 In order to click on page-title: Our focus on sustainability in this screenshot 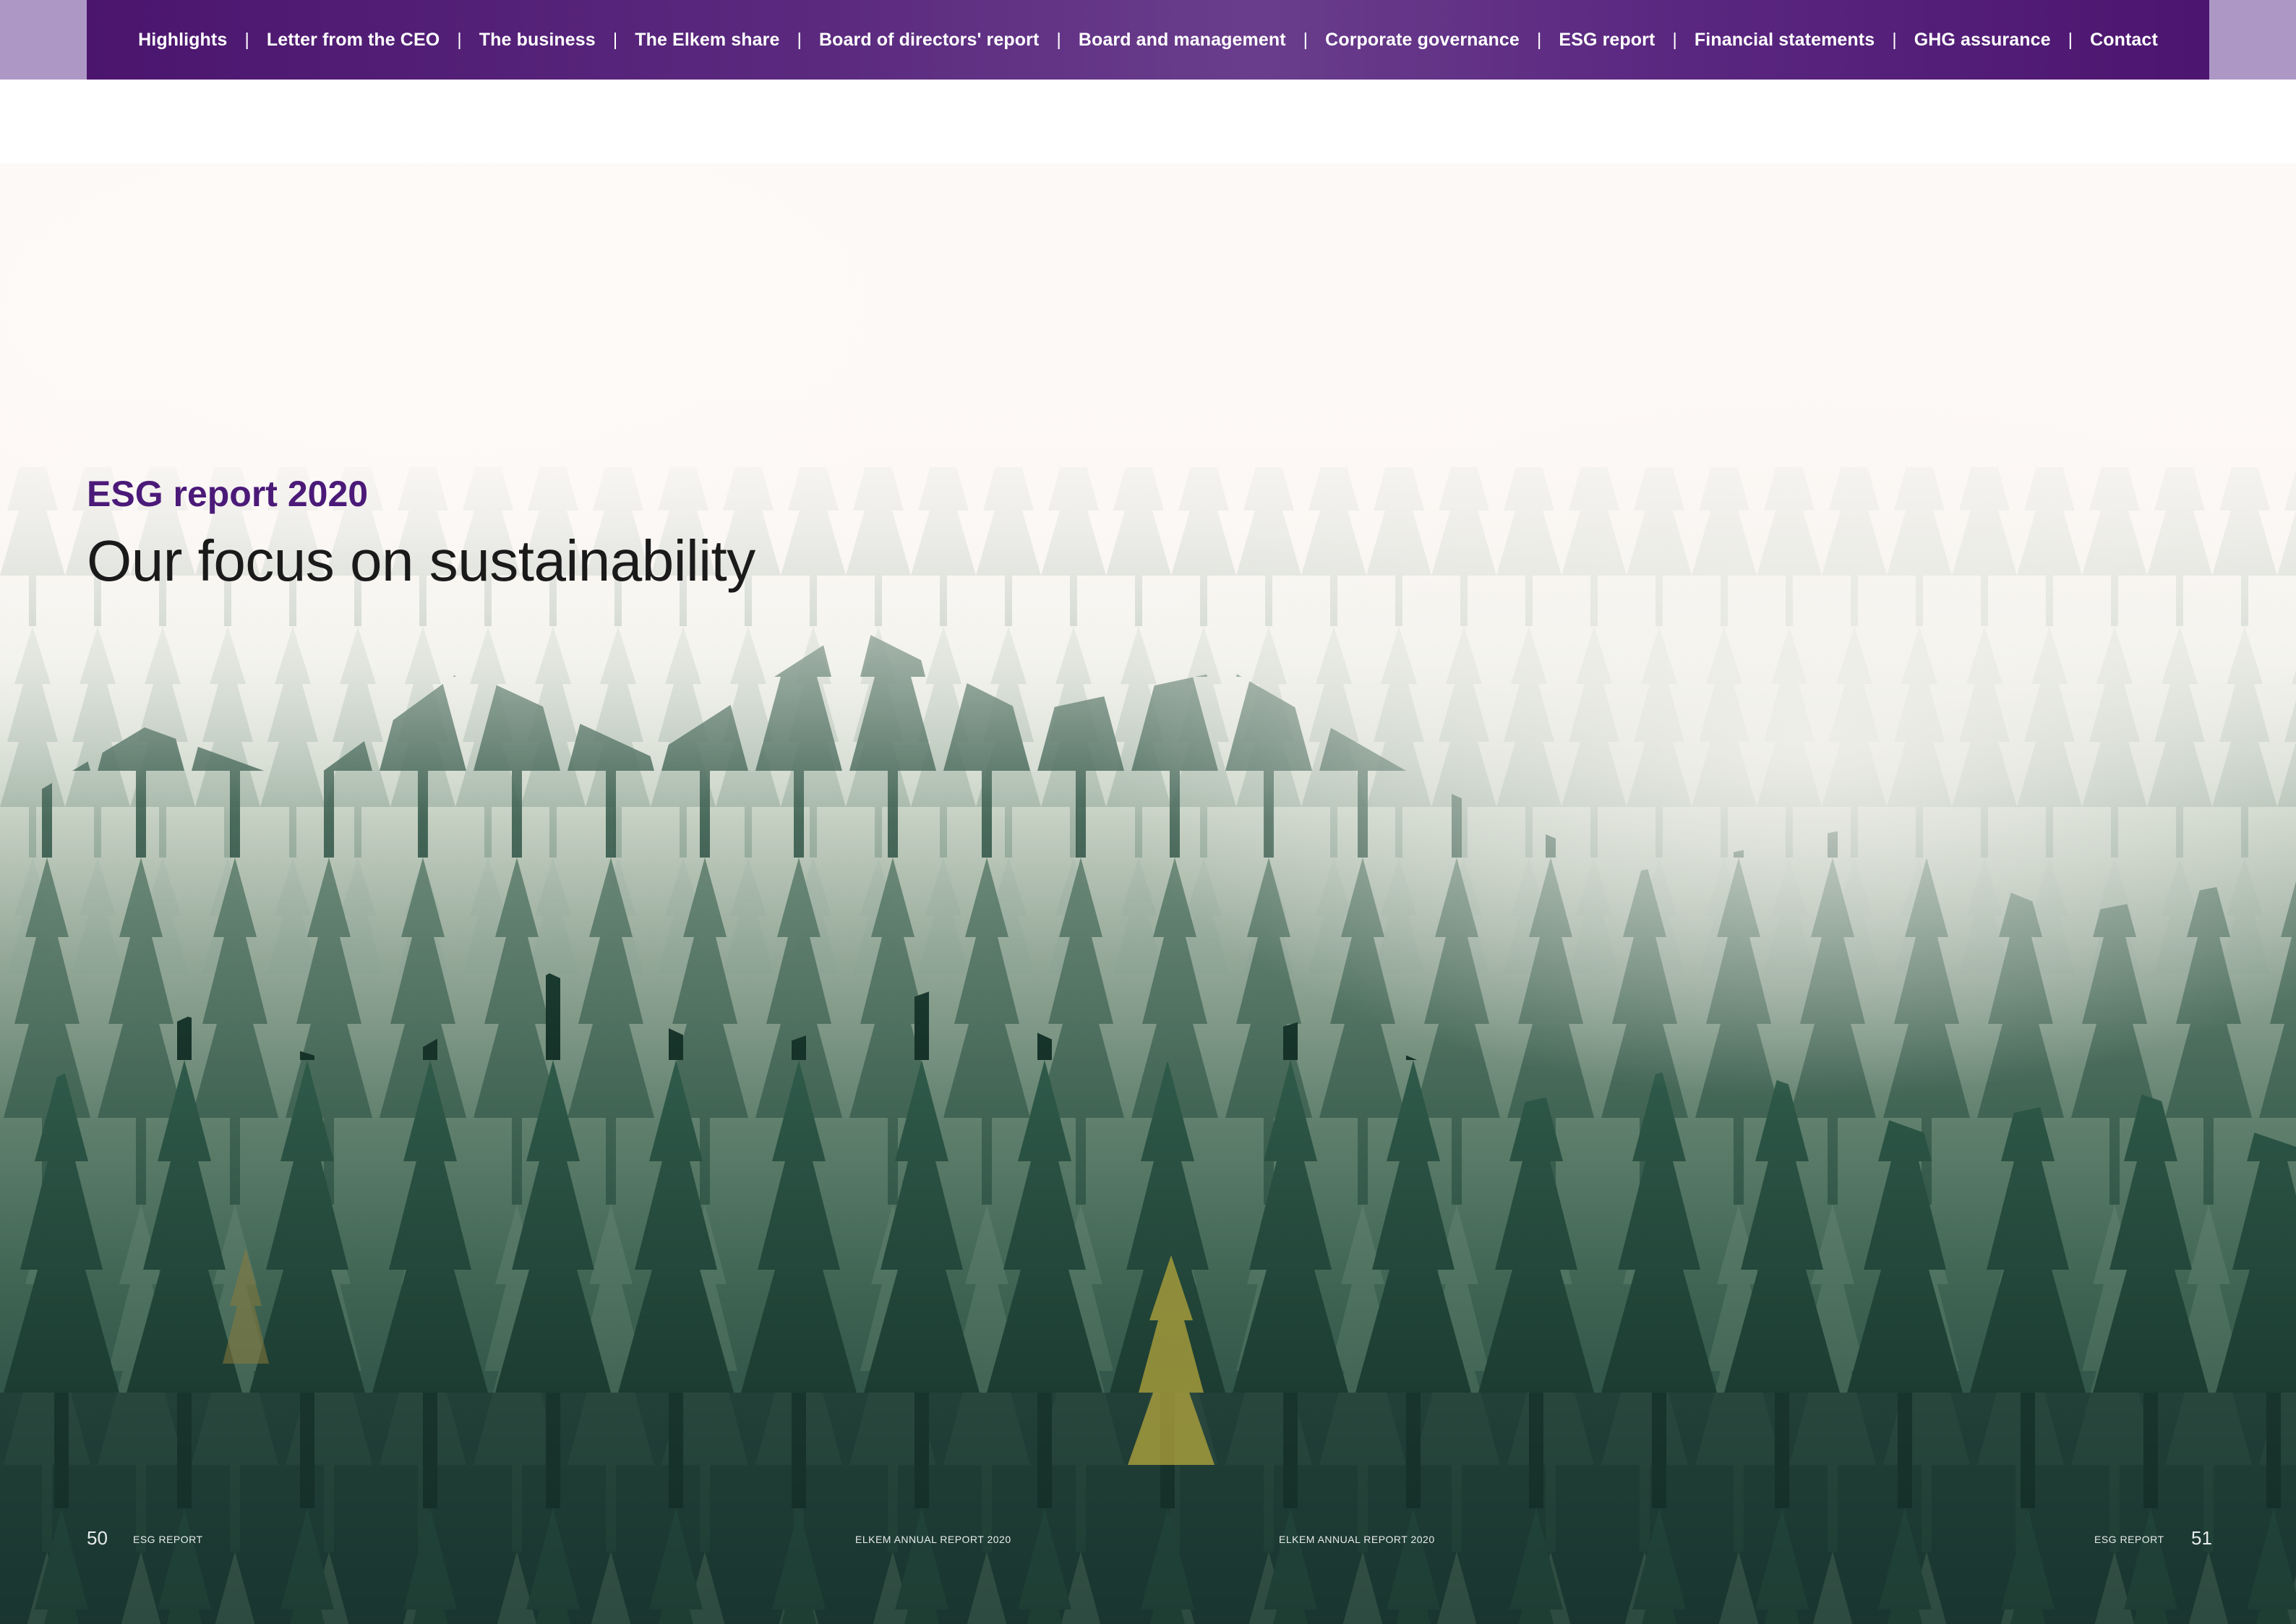, I will do `click(421, 561)`.